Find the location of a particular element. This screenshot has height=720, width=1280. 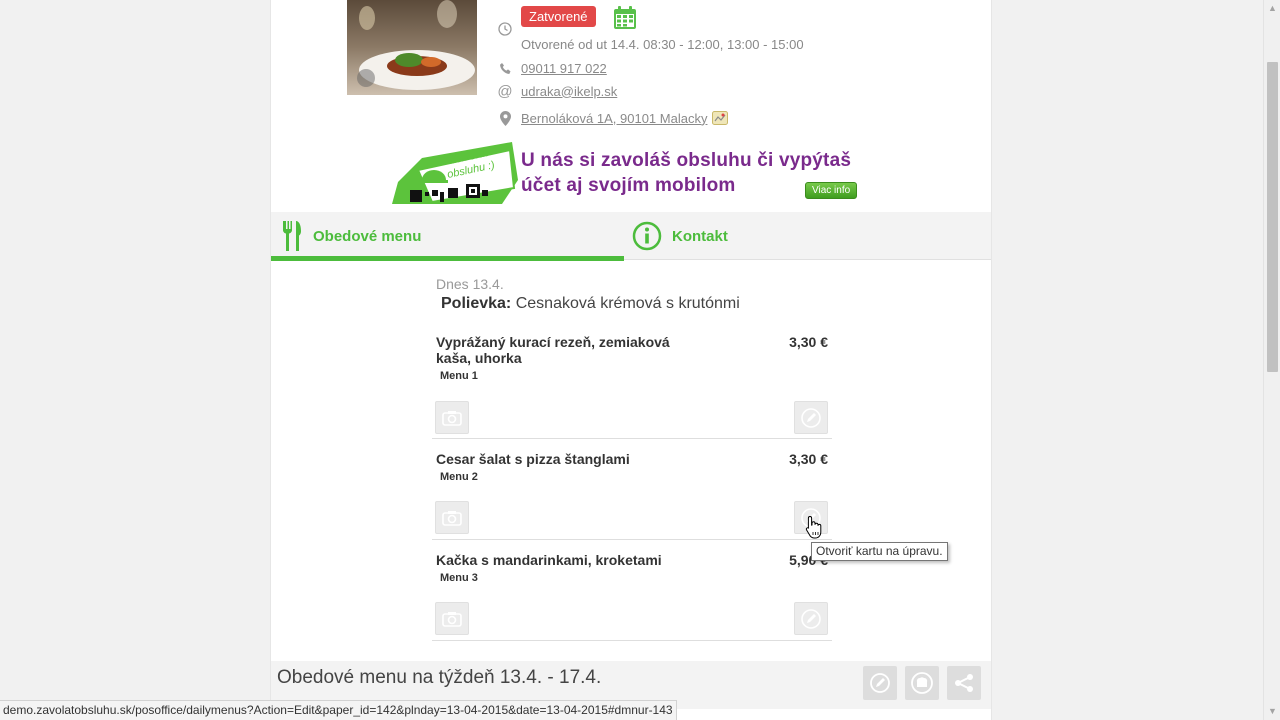

restaurant-photo is located at coordinates (412, 47).